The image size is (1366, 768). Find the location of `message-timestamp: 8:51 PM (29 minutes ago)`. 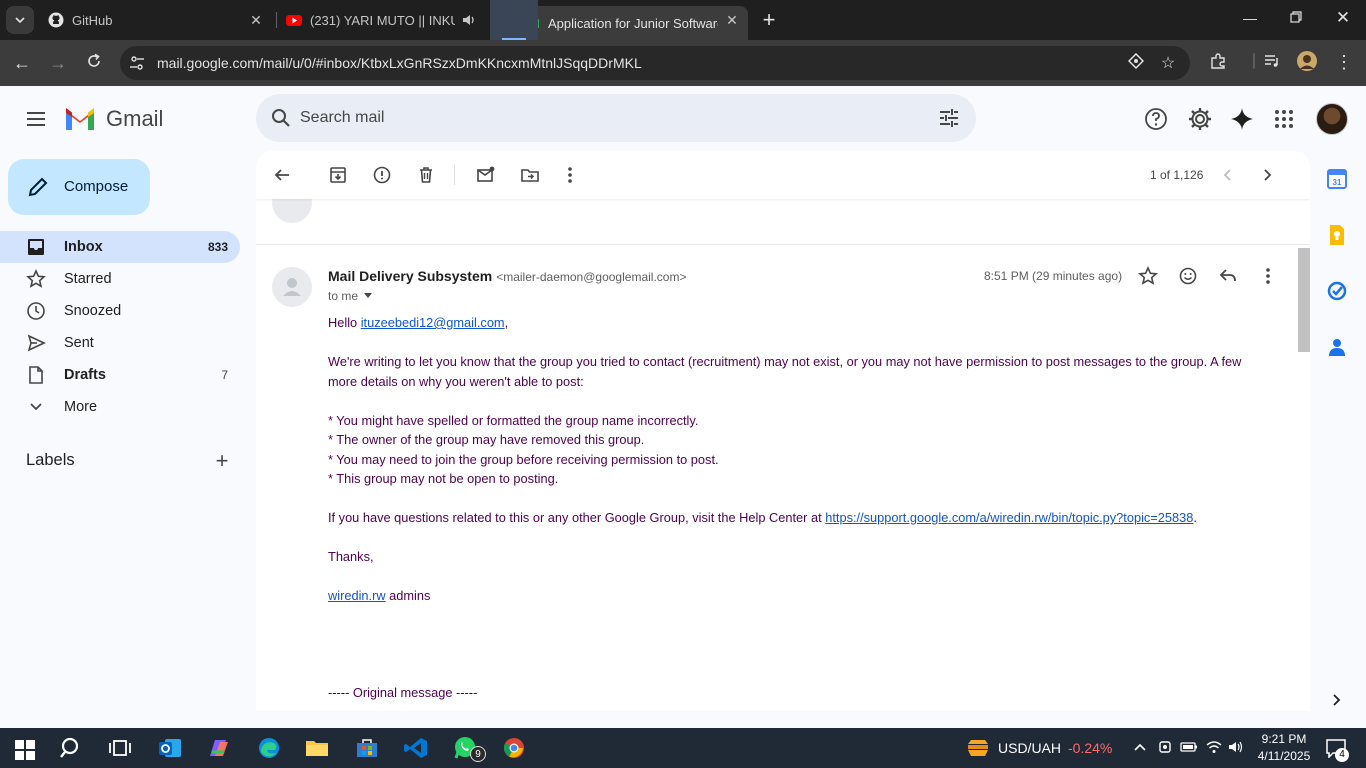

message-timestamp: 8:51 PM (29 minutes ago) is located at coordinates (1053, 276).